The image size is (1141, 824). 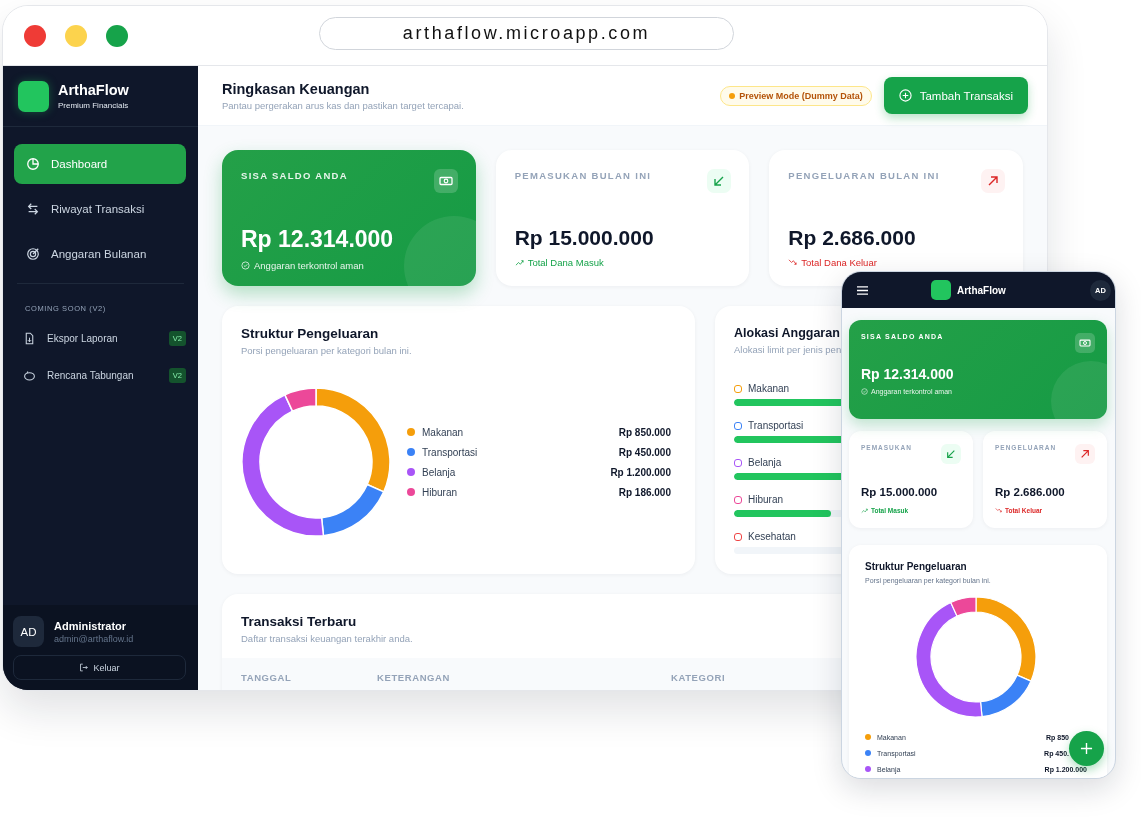 What do you see at coordinates (787, 333) in the screenshot?
I see `card-title: Alokasi Anggaran` at bounding box center [787, 333].